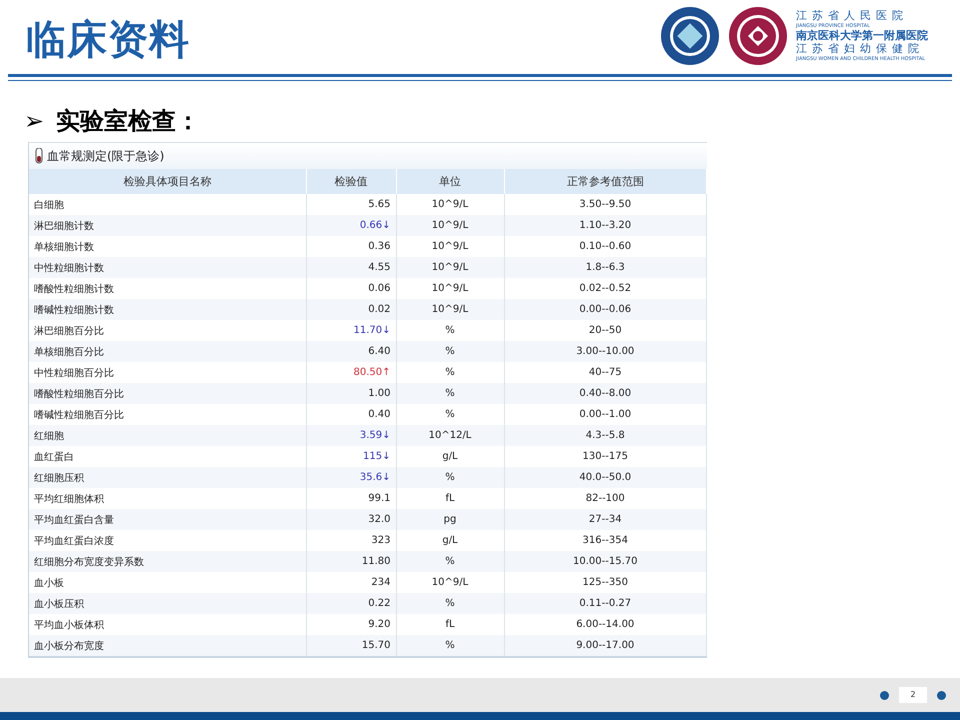  I want to click on reference-range-cell: 9.00--17.00, so click(605, 645).